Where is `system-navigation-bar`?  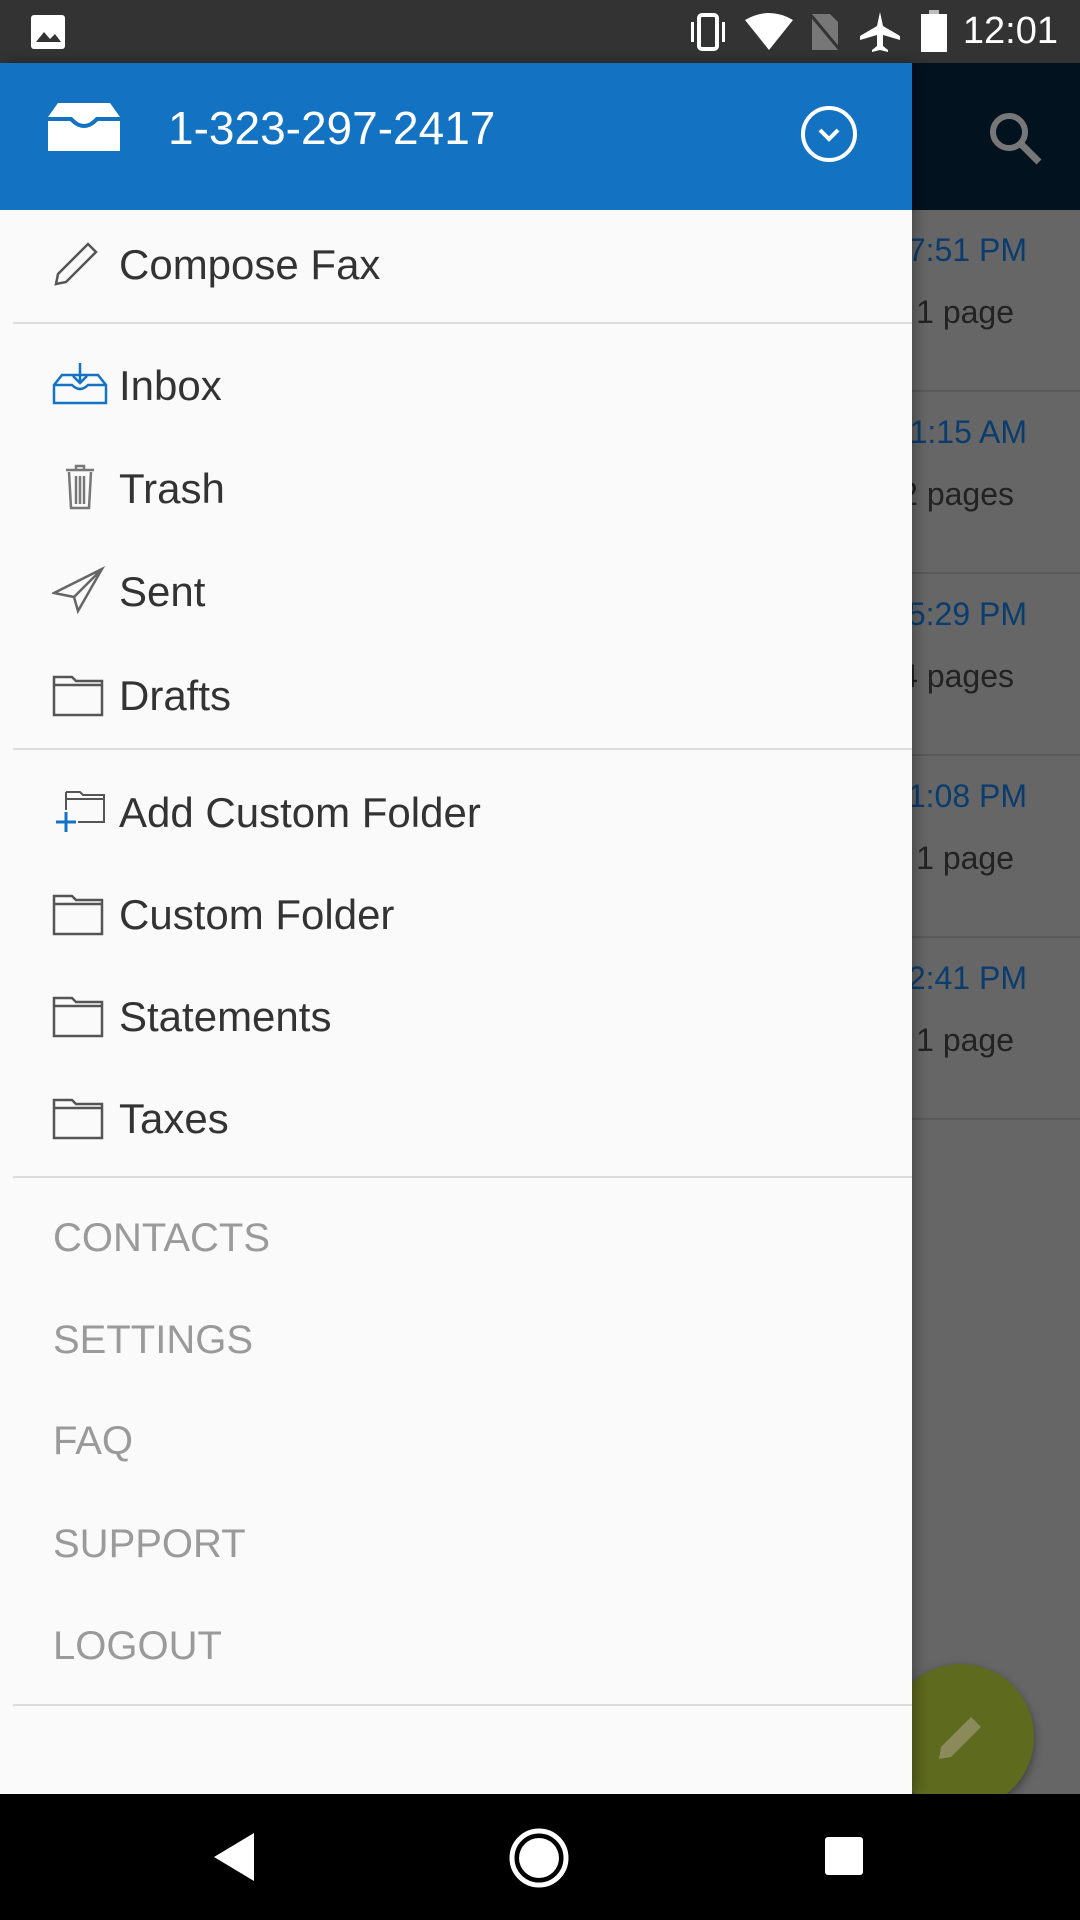
system-navigation-bar is located at coordinates (540, 1857).